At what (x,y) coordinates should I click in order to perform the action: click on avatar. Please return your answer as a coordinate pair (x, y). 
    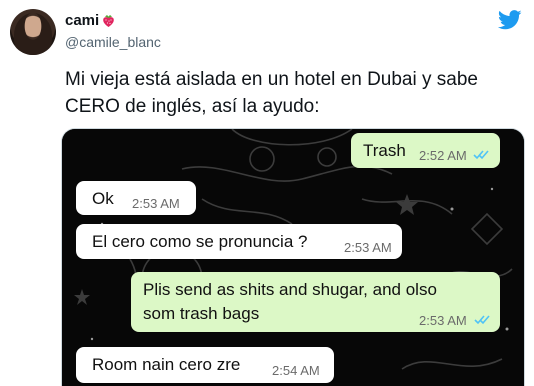
    Looking at the image, I should click on (33, 32).